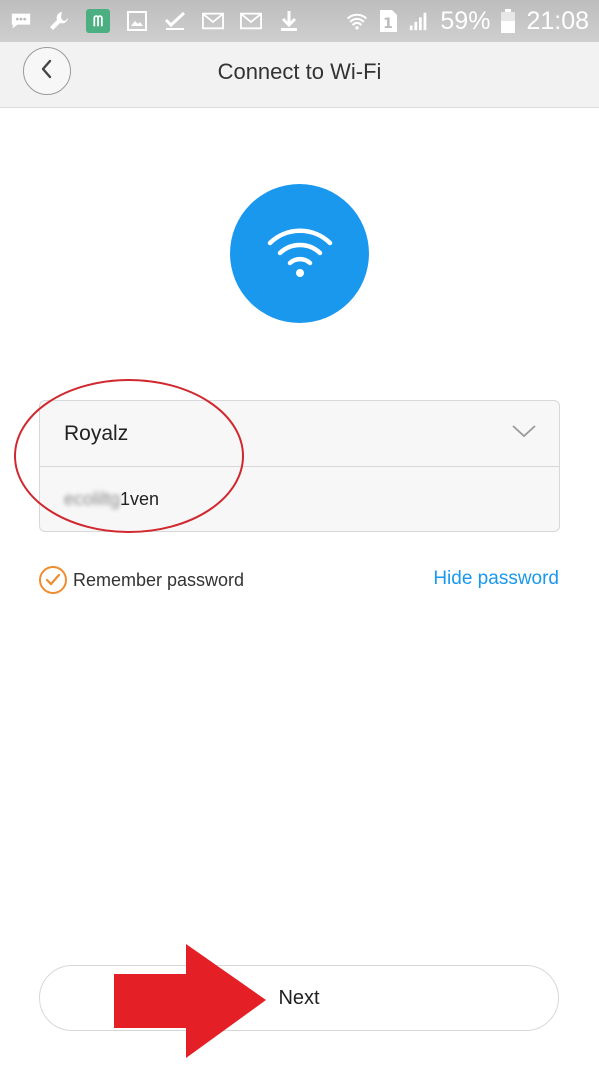  Describe the element at coordinates (129, 456) in the screenshot. I see `annotation-ellipse` at that location.